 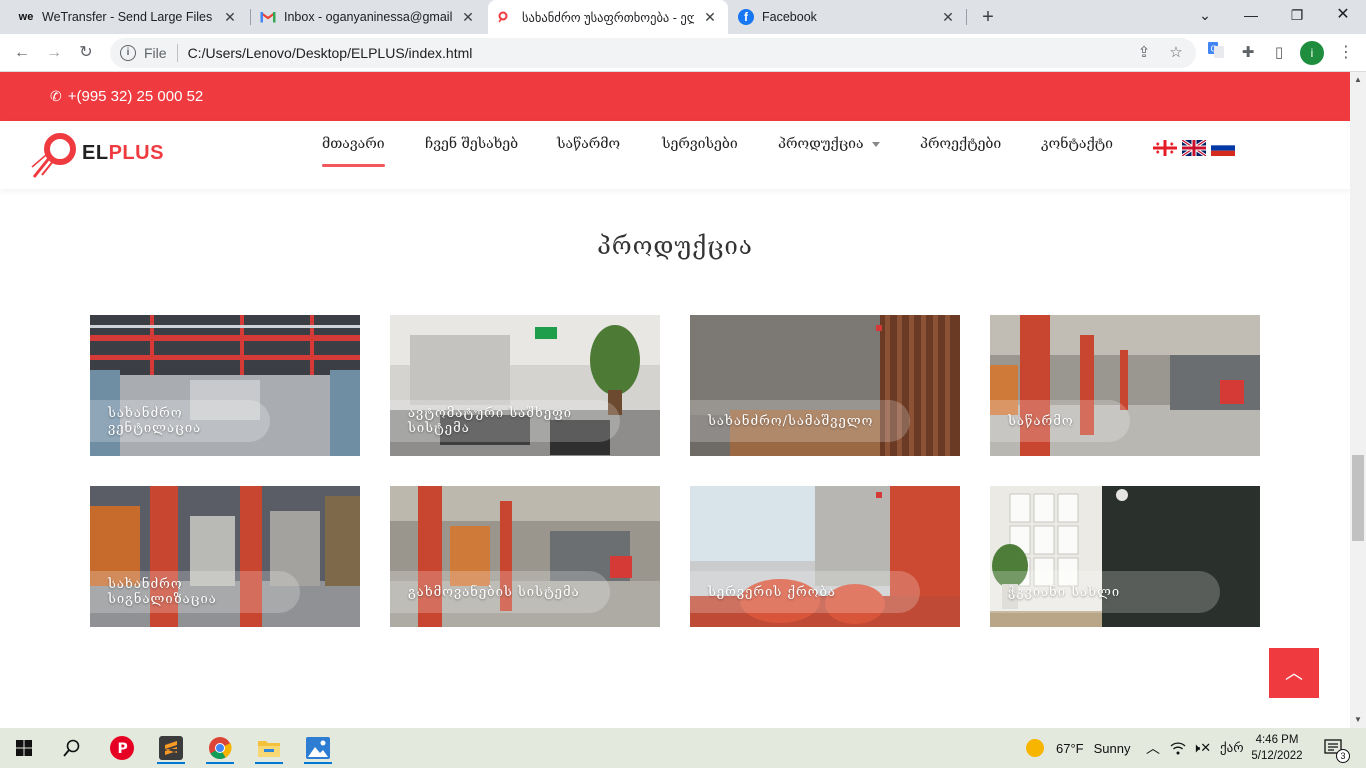 What do you see at coordinates (505, 421) in the screenshot?
I see `product-label: ავტომატური საშხეფი სისტემა` at bounding box center [505, 421].